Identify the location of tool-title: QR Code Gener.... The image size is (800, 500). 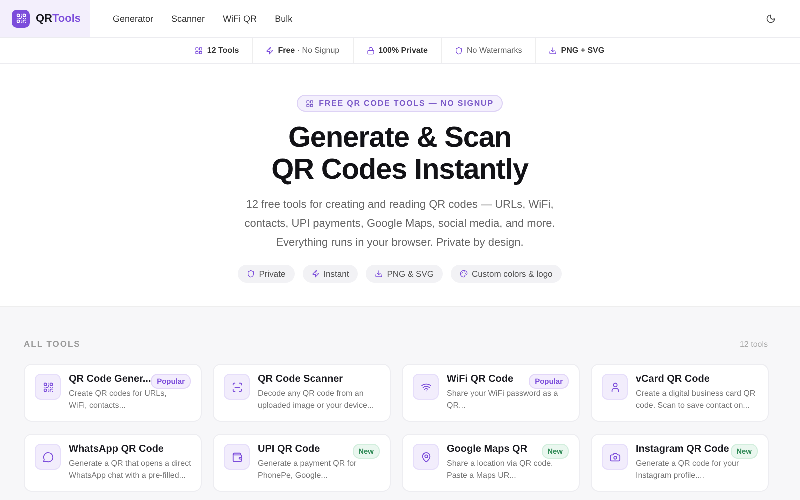
(110, 379).